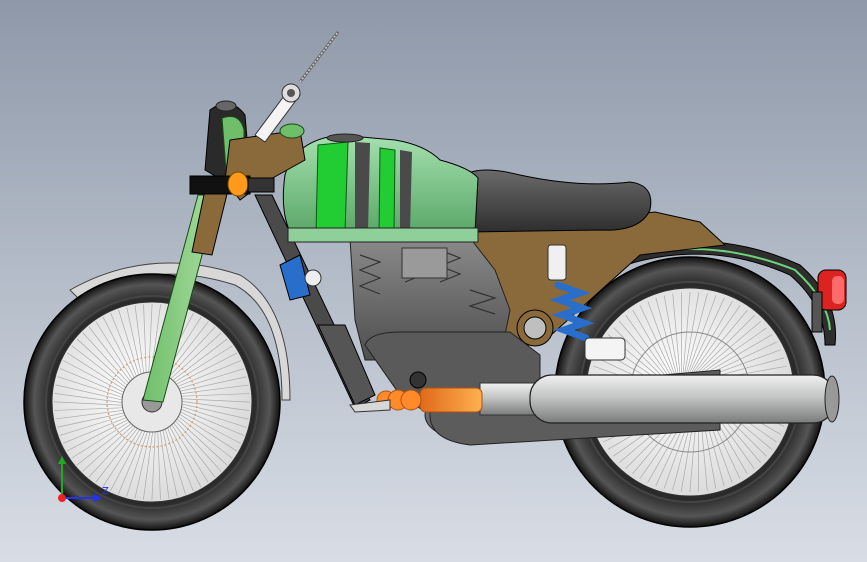 The width and height of the screenshot is (867, 562). What do you see at coordinates (105, 491) in the screenshot?
I see `axis-z-label: Z` at bounding box center [105, 491].